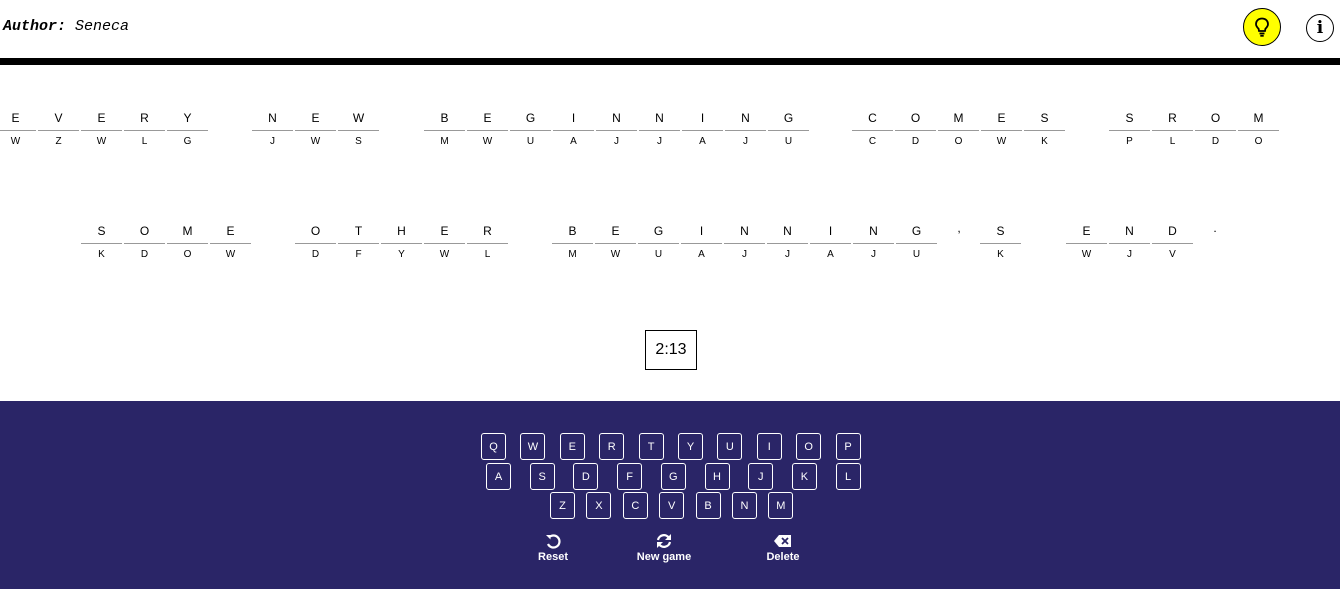 Image resolution: width=1340 pixels, height=589 pixels. What do you see at coordinates (872, 120) in the screenshot?
I see `guess-letter: C` at bounding box center [872, 120].